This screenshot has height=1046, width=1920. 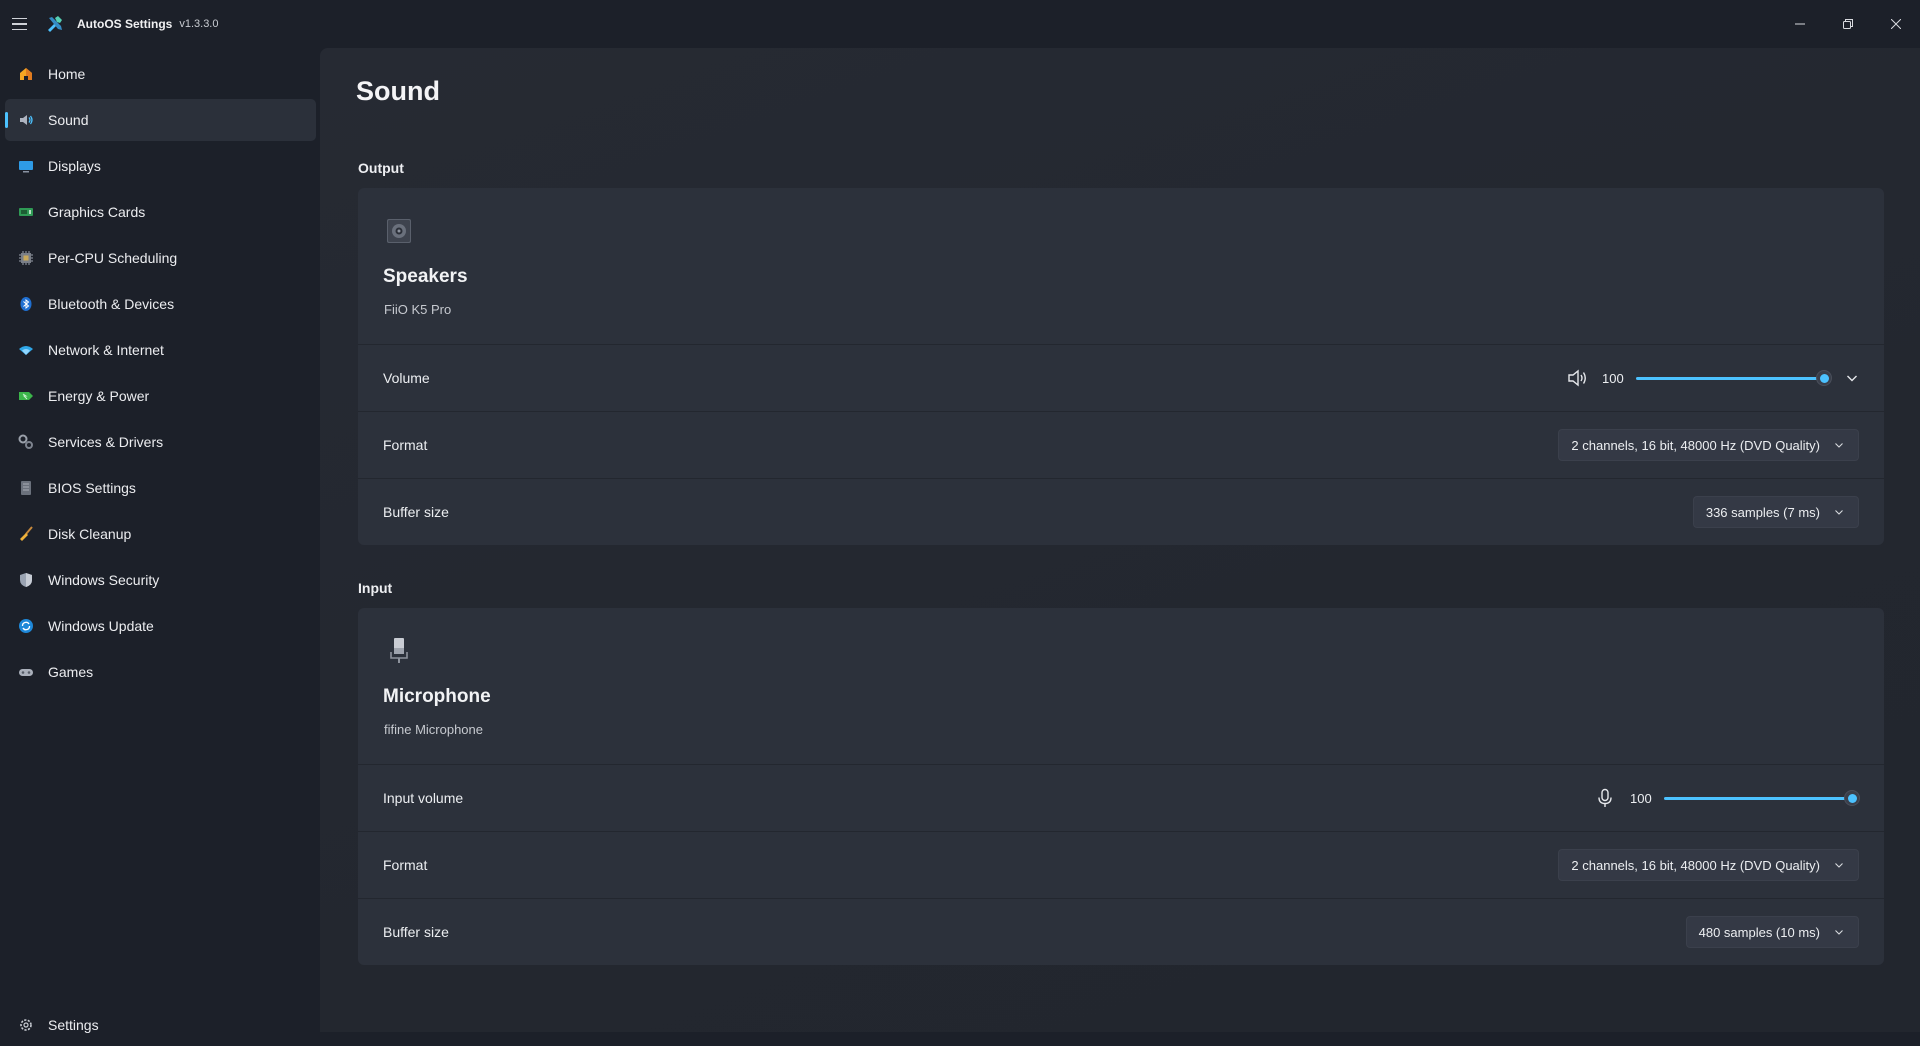 I want to click on sidebar-item-label: Energy & Power, so click(x=99, y=396).